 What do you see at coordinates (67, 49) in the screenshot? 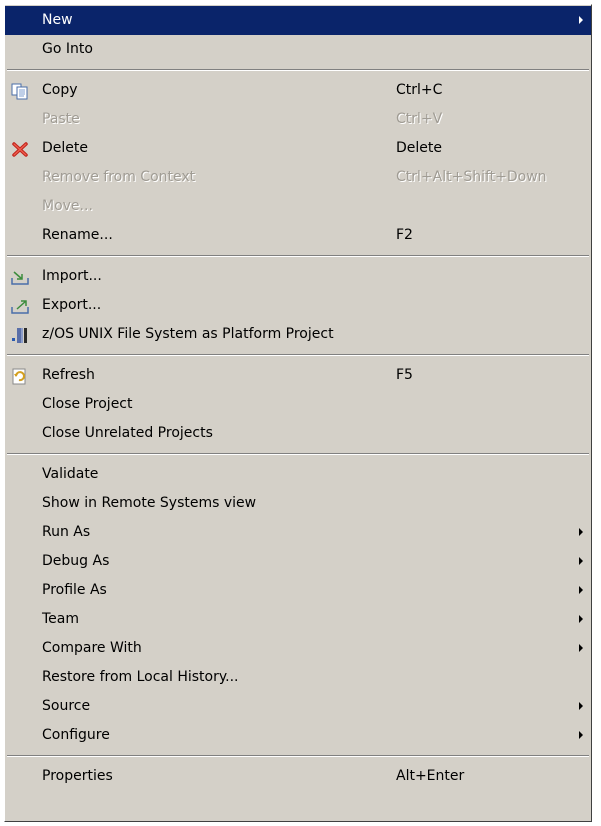
I see `menu-item-label: Go Into` at bounding box center [67, 49].